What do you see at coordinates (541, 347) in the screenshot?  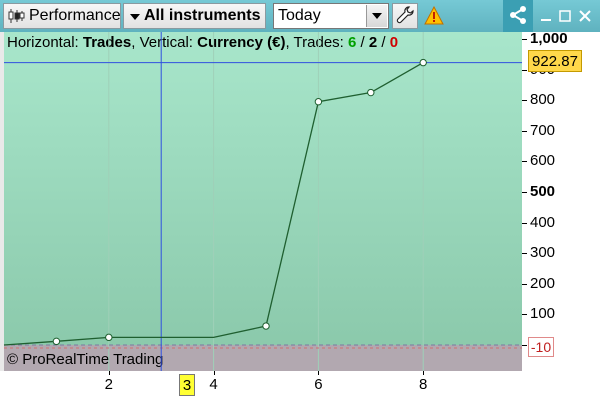 I see `negative-value-tag: -10` at bounding box center [541, 347].